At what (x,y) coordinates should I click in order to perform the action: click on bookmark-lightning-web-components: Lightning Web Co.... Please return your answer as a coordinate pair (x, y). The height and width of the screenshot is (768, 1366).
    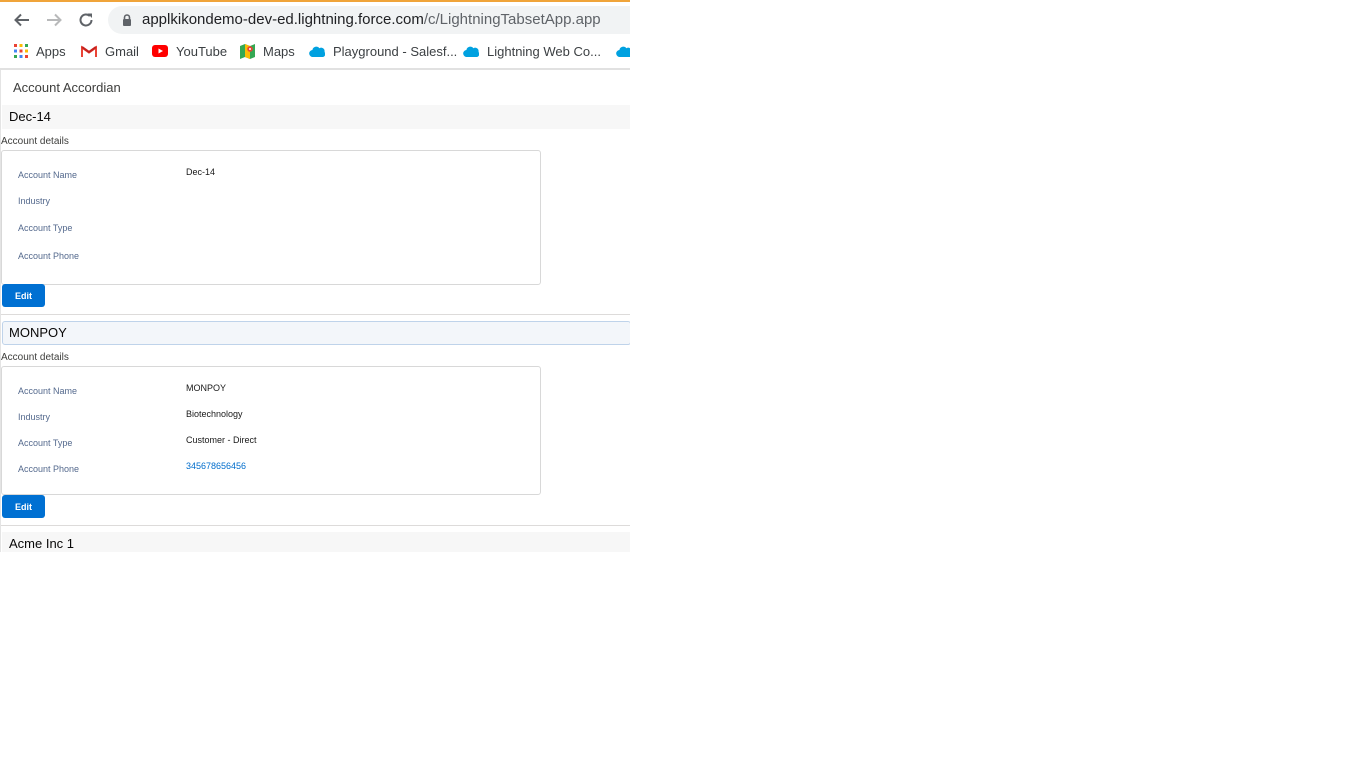
    Looking at the image, I should click on (532, 51).